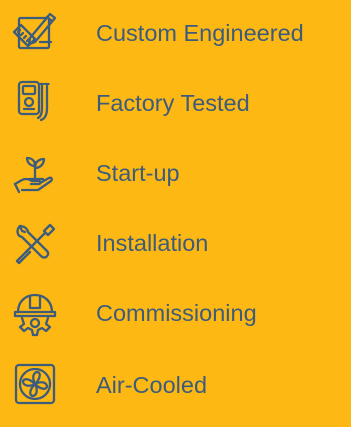 Image resolution: width=351 pixels, height=427 pixels. What do you see at coordinates (35, 103) in the screenshot?
I see `multimeter-icon` at bounding box center [35, 103].